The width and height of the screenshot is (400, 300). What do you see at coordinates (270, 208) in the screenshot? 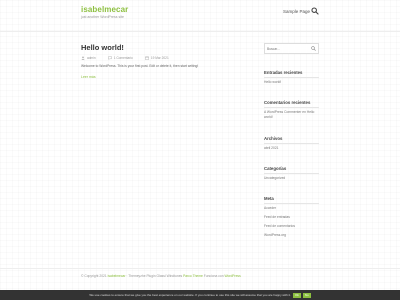
I see `meta-link-login: Acceder` at bounding box center [270, 208].